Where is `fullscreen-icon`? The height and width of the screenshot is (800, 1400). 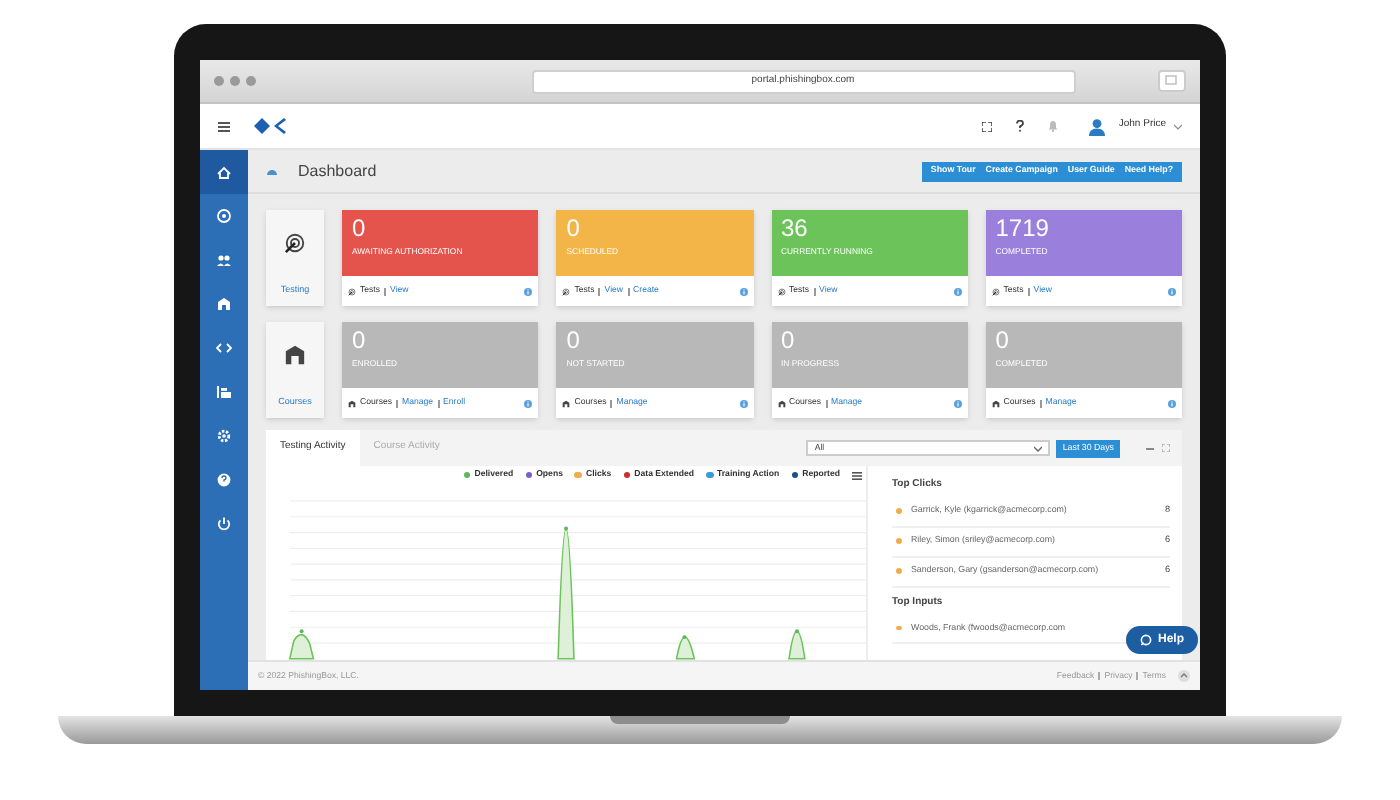 fullscreen-icon is located at coordinates (987, 126).